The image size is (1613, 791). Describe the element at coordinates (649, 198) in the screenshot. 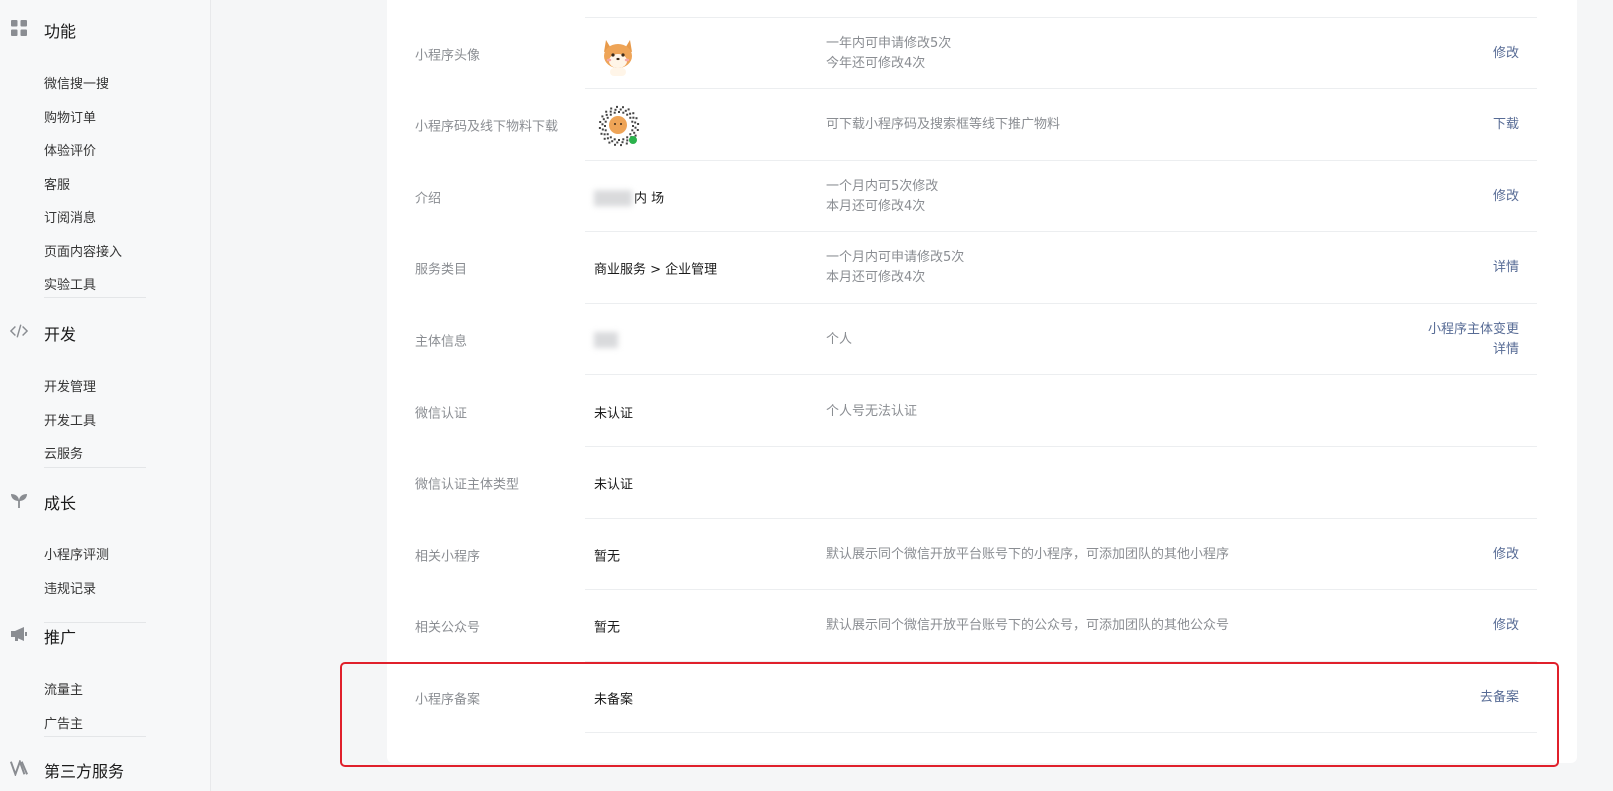

I see `row-value-text: 内 场` at that location.